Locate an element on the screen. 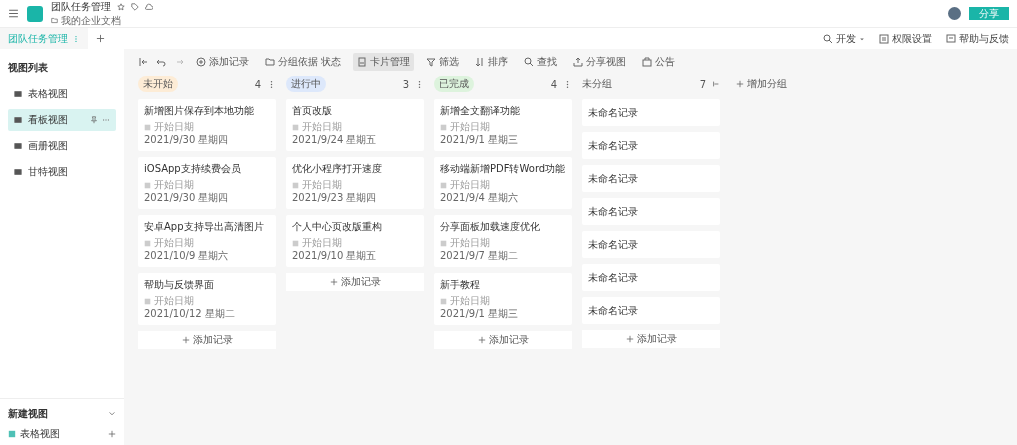 This screenshot has height=445, width=1017. card-title: 移动端新增PDF转Word功能 is located at coordinates (503, 168).